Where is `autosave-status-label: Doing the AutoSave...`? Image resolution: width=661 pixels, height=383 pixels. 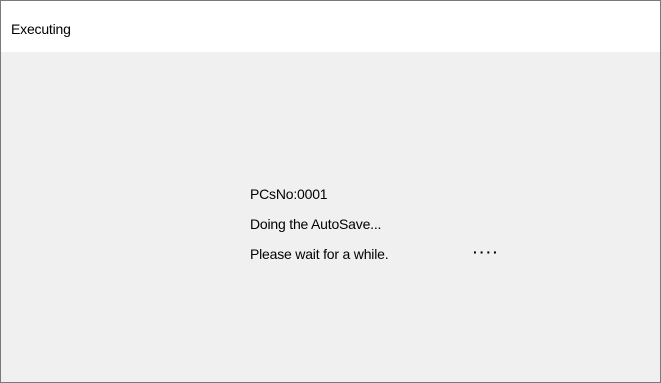 autosave-status-label: Doing the AutoSave... is located at coordinates (316, 224).